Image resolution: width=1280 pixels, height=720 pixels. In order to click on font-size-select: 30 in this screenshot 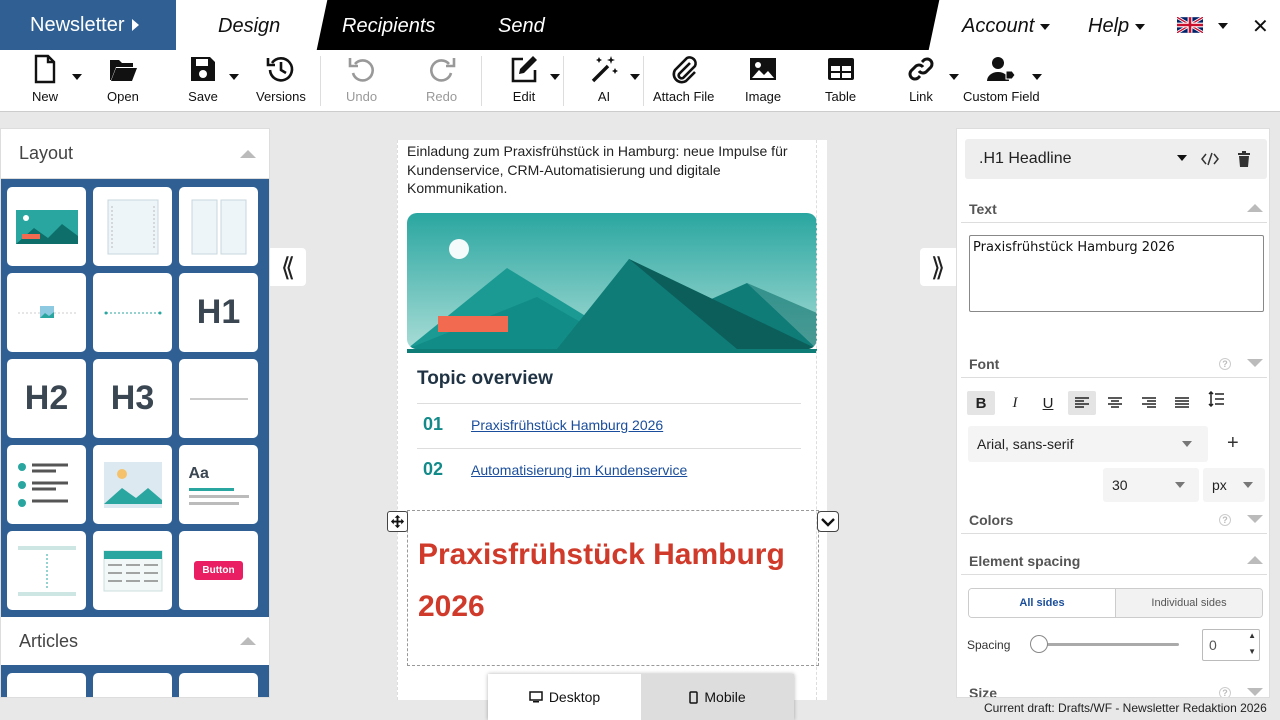, I will do `click(1151, 485)`.